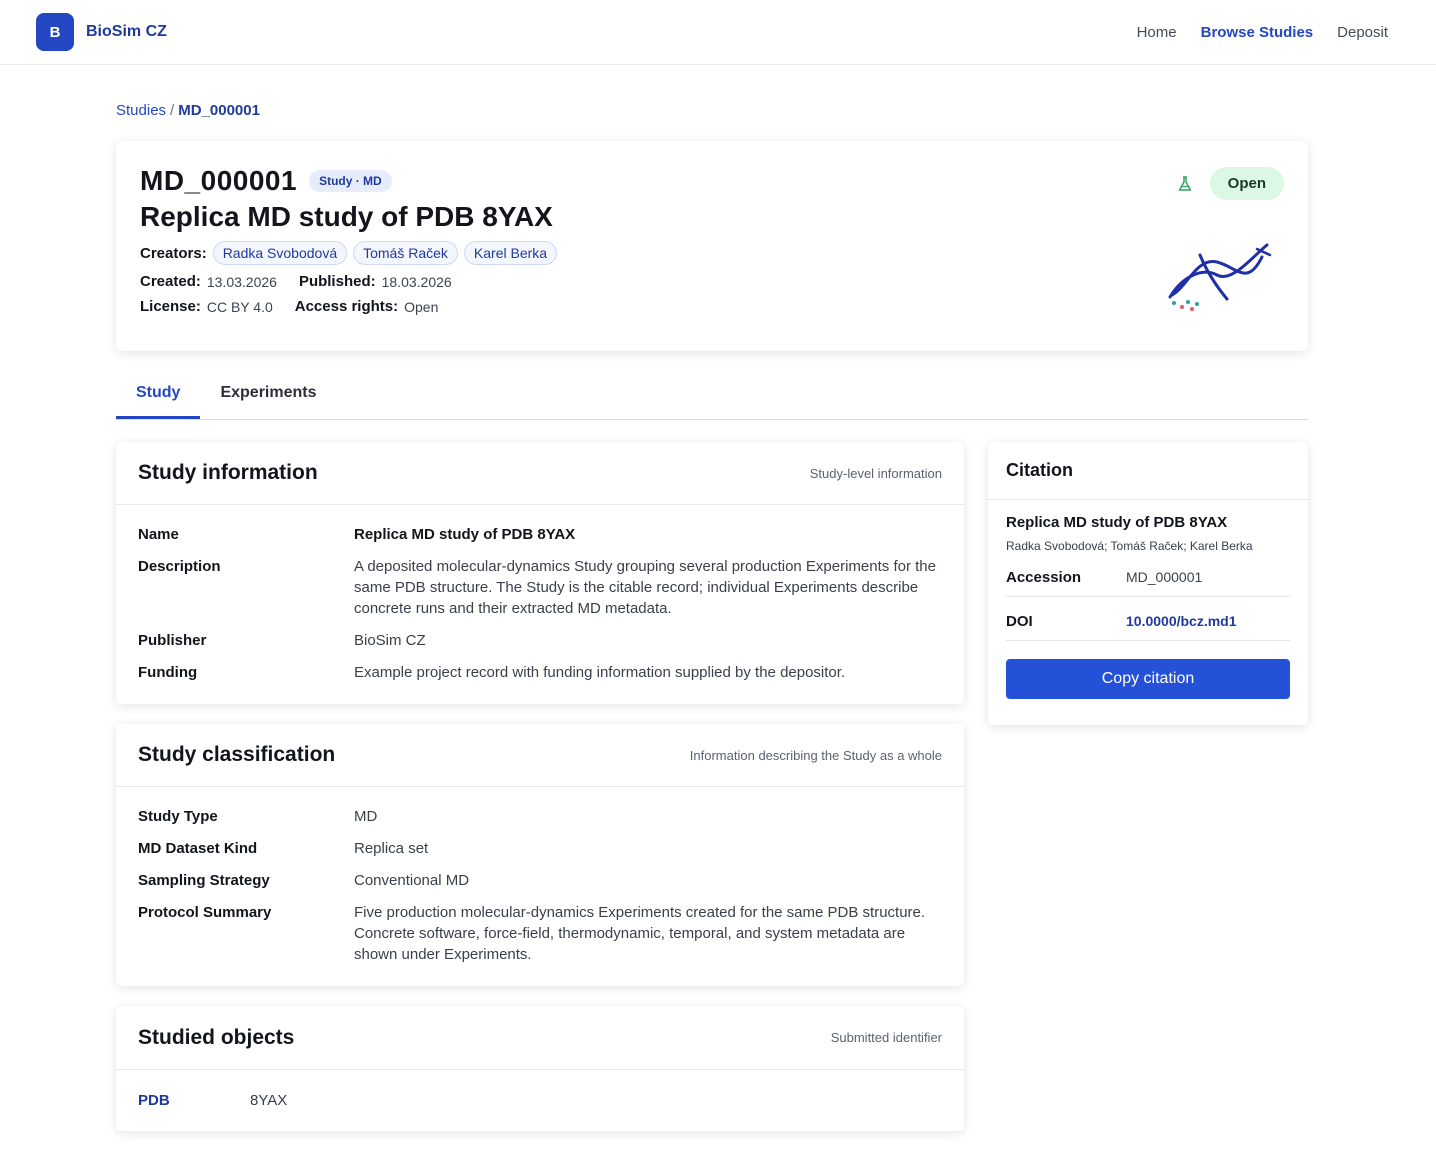 The image size is (1436, 1153). I want to click on brand-name: BioSim CZ, so click(126, 32).